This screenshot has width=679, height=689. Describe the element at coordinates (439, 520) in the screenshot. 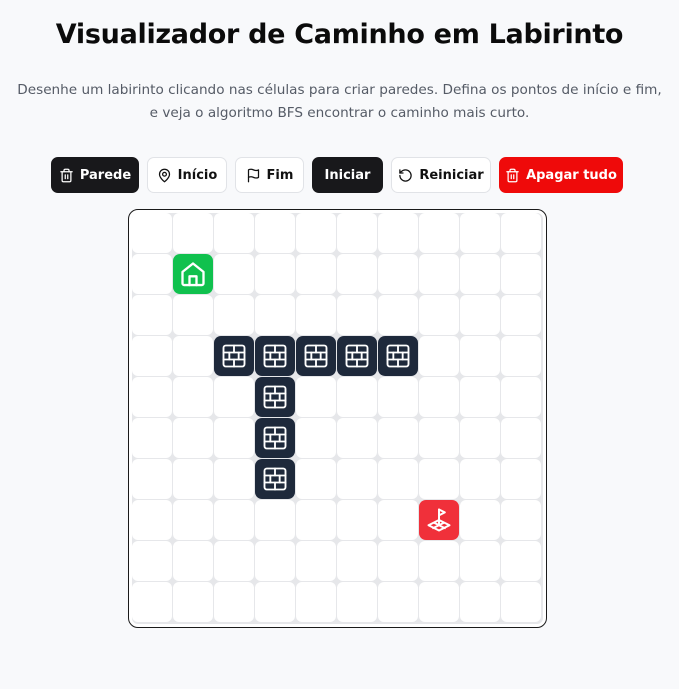

I see `end-cell` at that location.